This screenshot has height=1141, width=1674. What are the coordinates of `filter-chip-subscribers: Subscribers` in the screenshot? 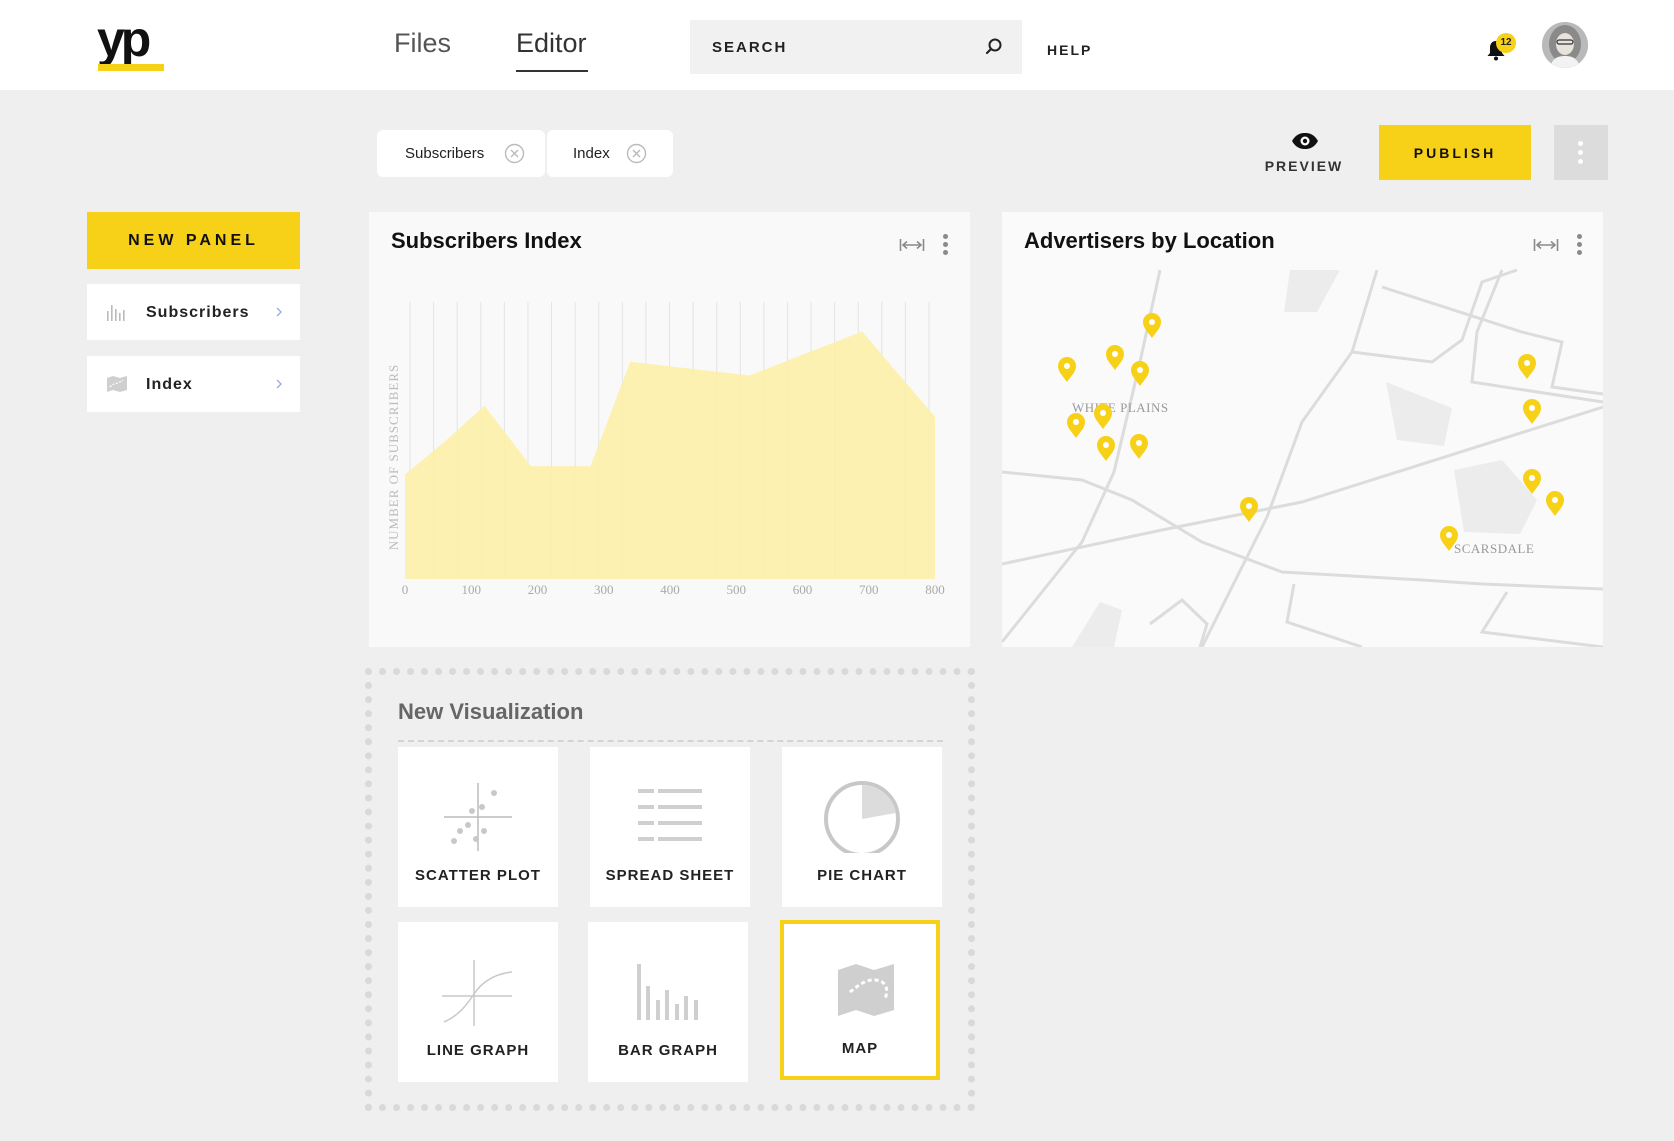 It's located at (461, 153).